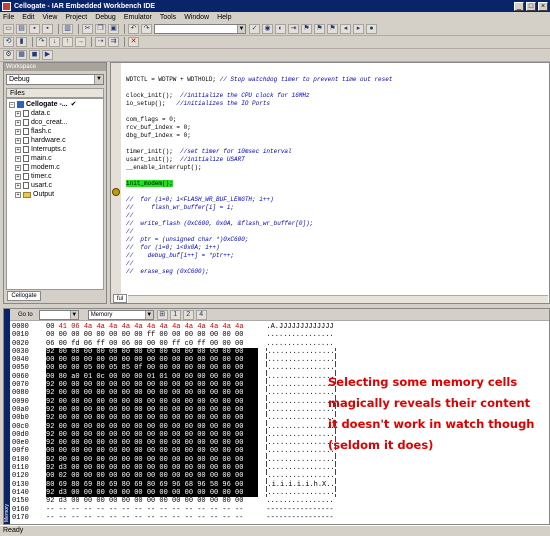 The height and width of the screenshot is (536, 550). Describe the element at coordinates (337, 240) in the screenshot. I see `code-line: // ptr = (unsigned char *)0xC600;` at that location.